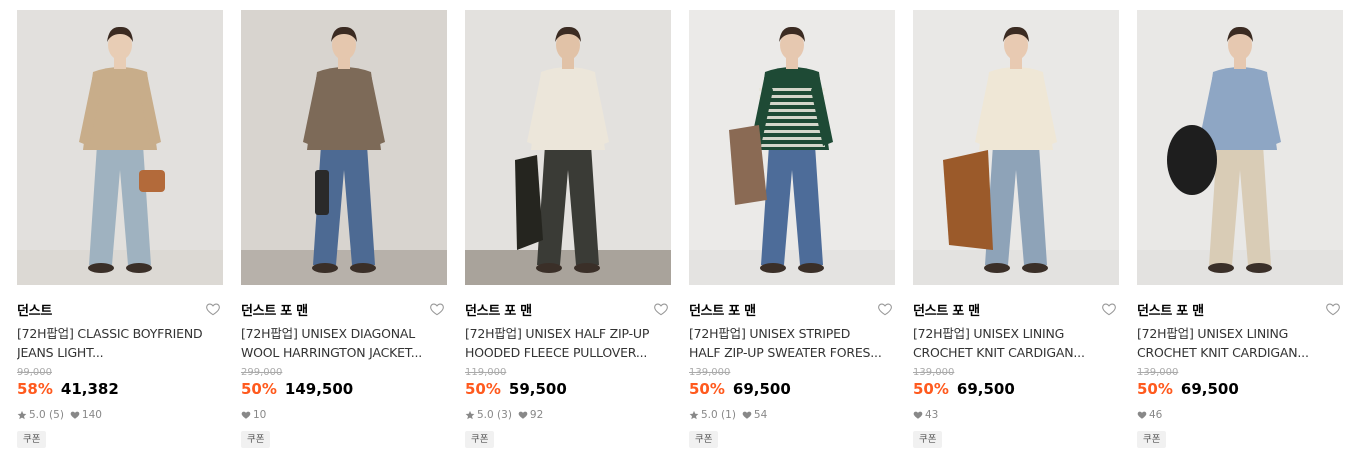  Describe the element at coordinates (932, 415) in the screenshot. I see `likes-count: 43` at that location.